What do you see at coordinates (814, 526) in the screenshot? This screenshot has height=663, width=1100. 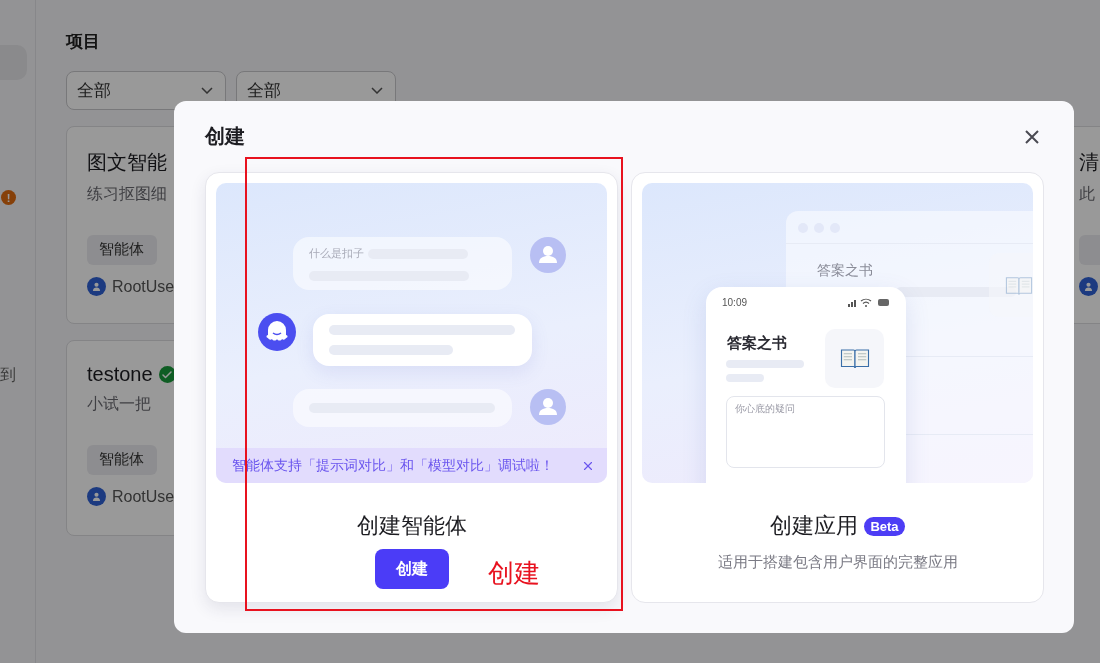 I see `option-title: 创建应用` at bounding box center [814, 526].